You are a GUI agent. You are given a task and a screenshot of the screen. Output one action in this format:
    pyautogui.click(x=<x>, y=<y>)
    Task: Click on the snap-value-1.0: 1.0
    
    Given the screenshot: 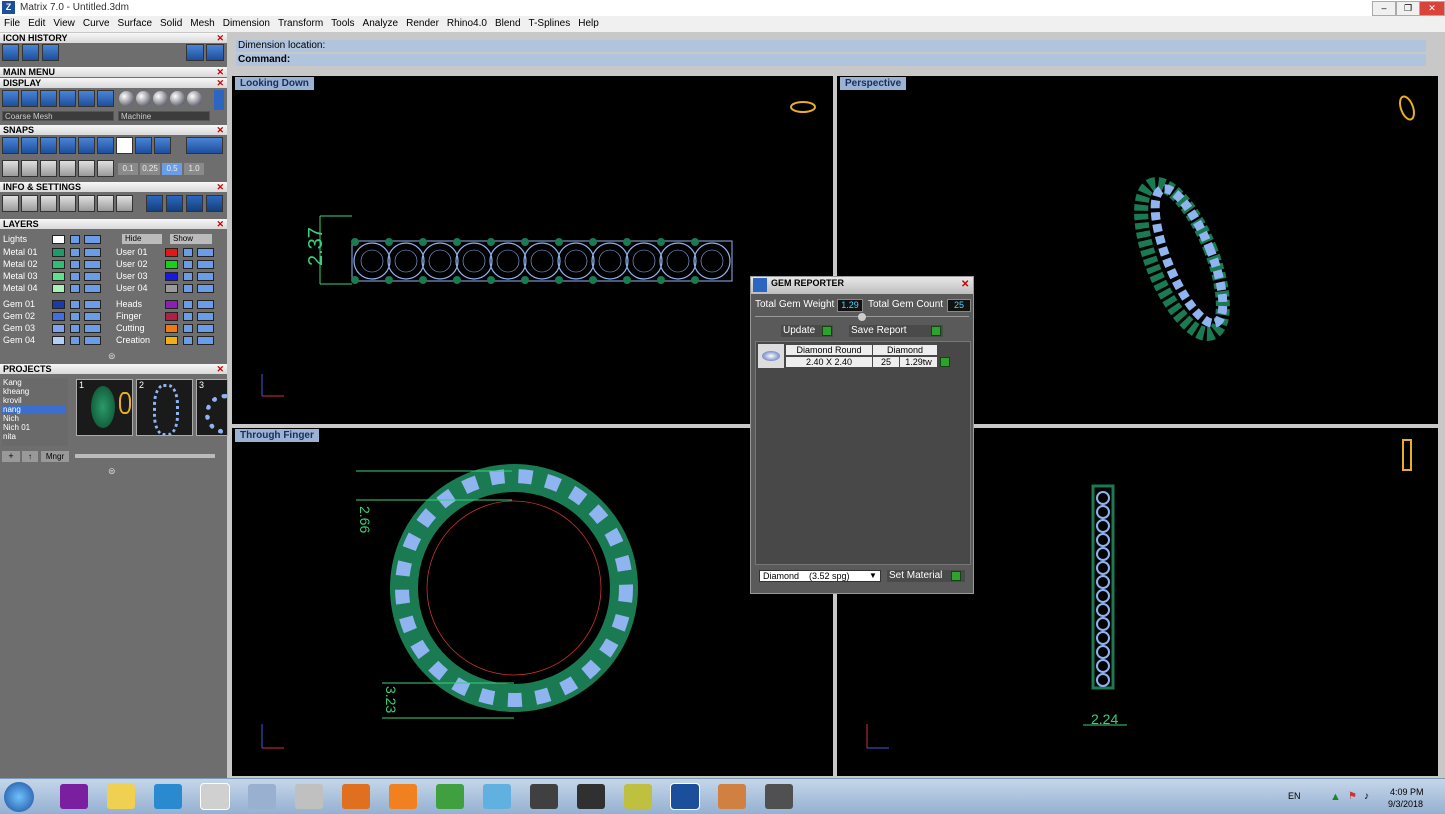 What is the action you would take?
    pyautogui.click(x=194, y=169)
    